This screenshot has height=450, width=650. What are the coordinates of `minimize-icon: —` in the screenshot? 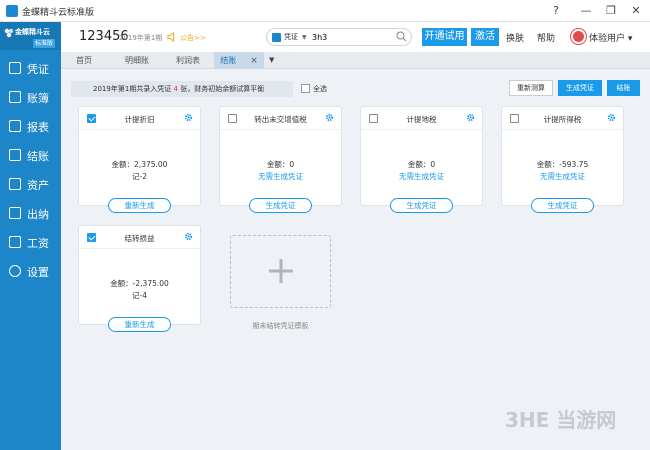 It's located at (586, 11).